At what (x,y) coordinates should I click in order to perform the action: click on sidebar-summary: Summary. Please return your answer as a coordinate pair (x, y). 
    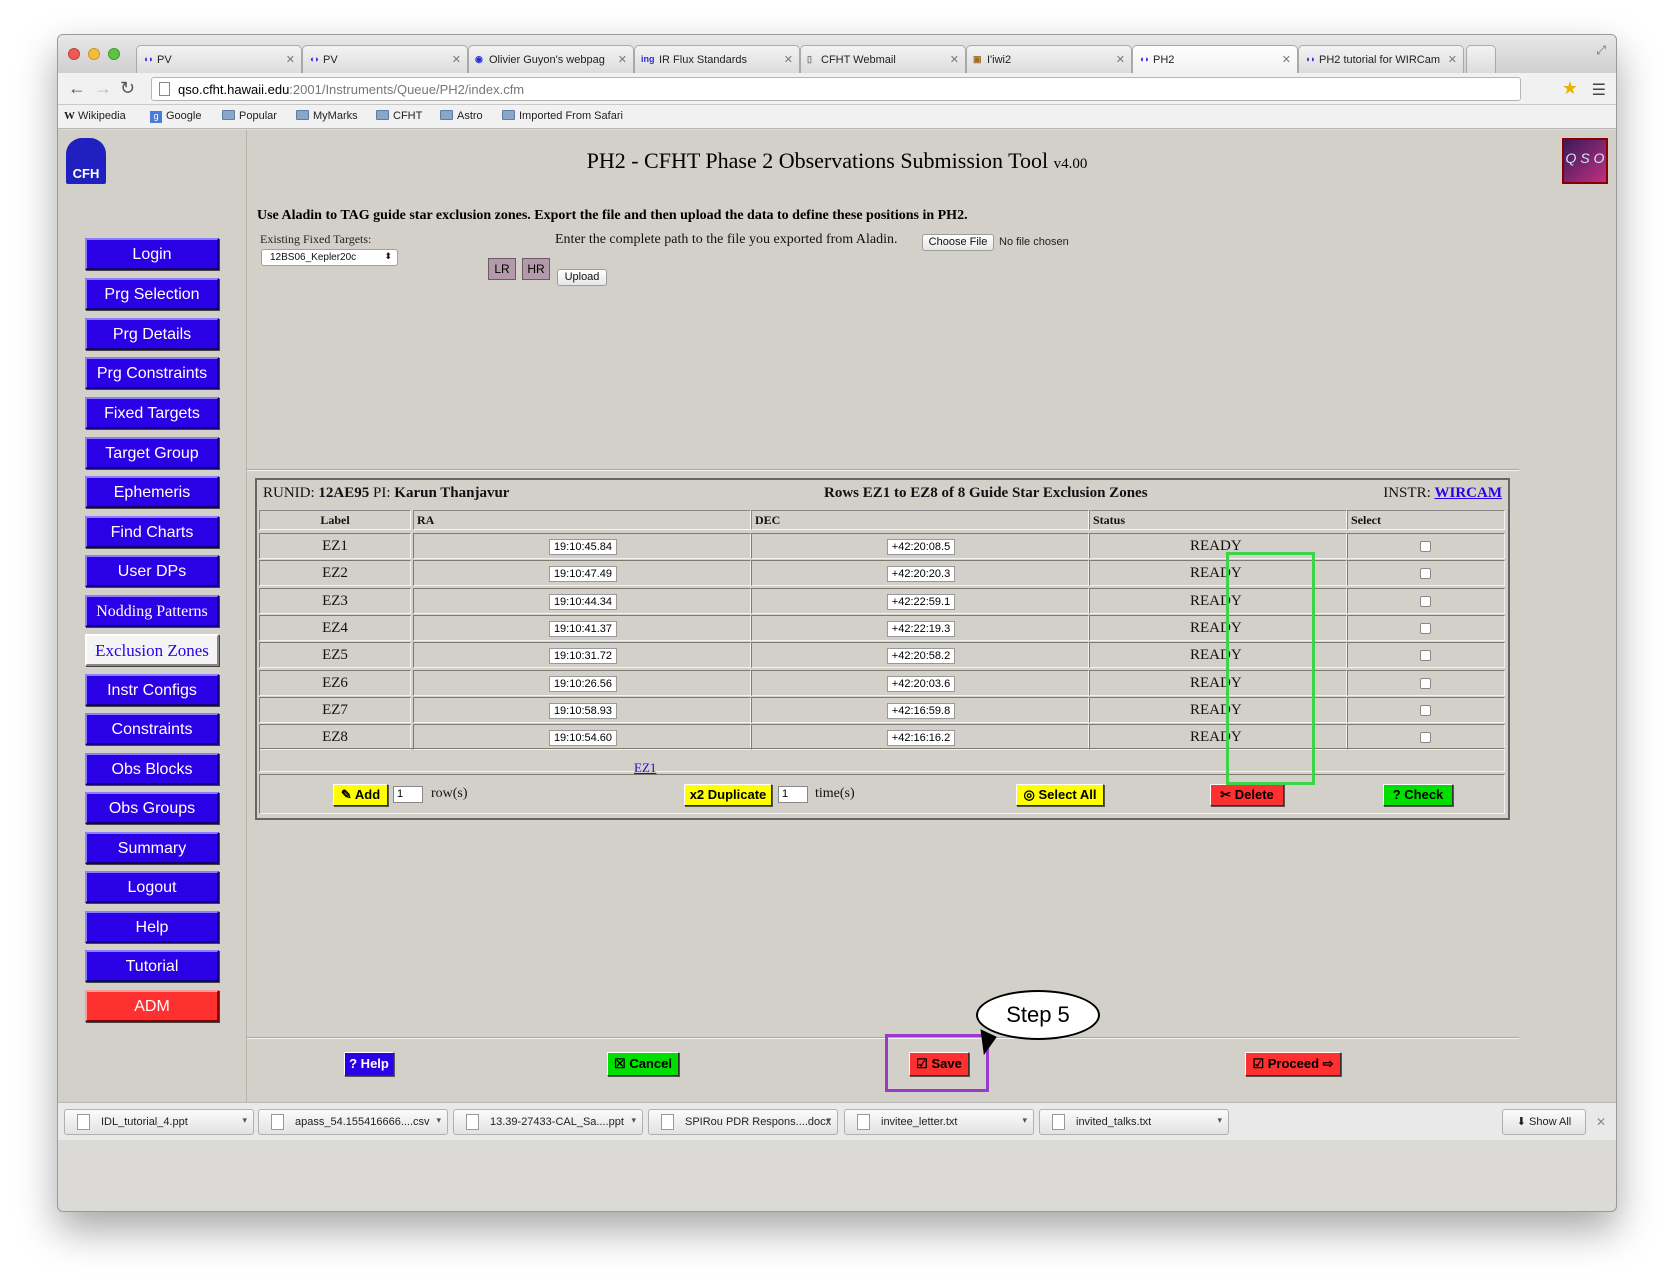
    Looking at the image, I should click on (152, 848).